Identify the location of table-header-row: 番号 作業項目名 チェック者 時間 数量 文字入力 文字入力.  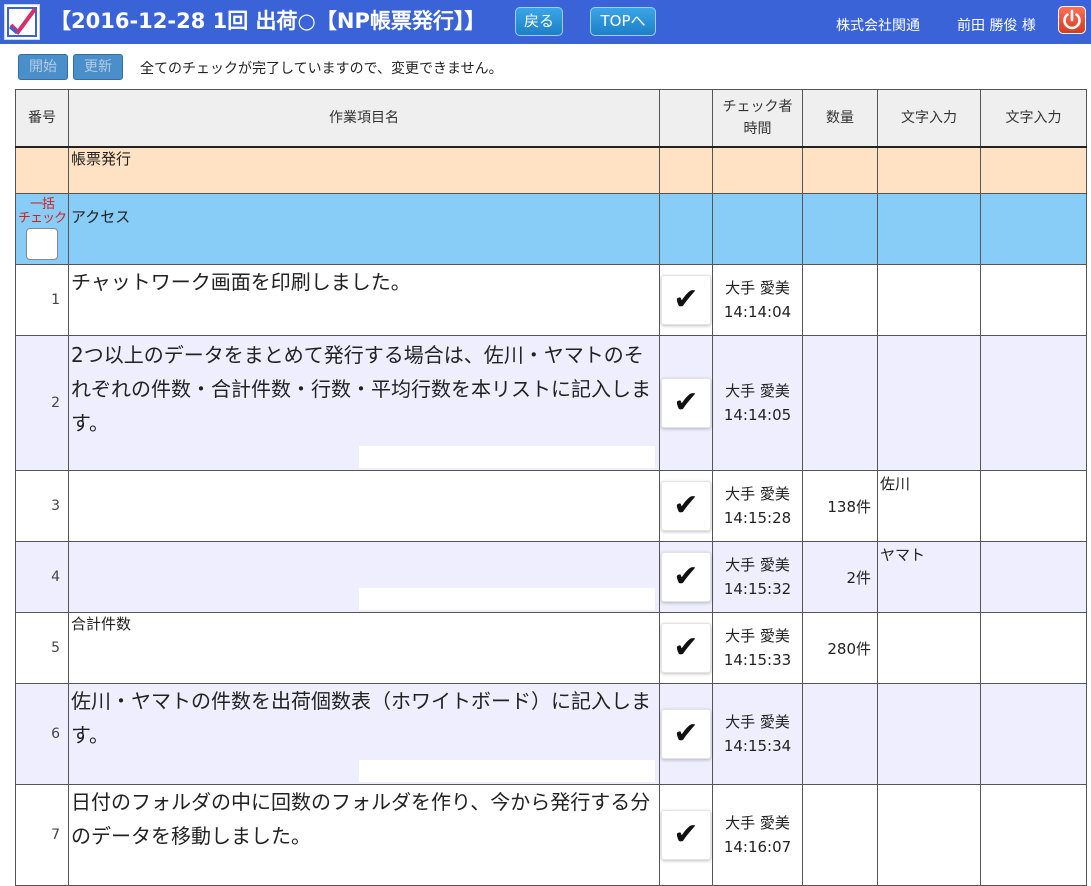
(551, 118).